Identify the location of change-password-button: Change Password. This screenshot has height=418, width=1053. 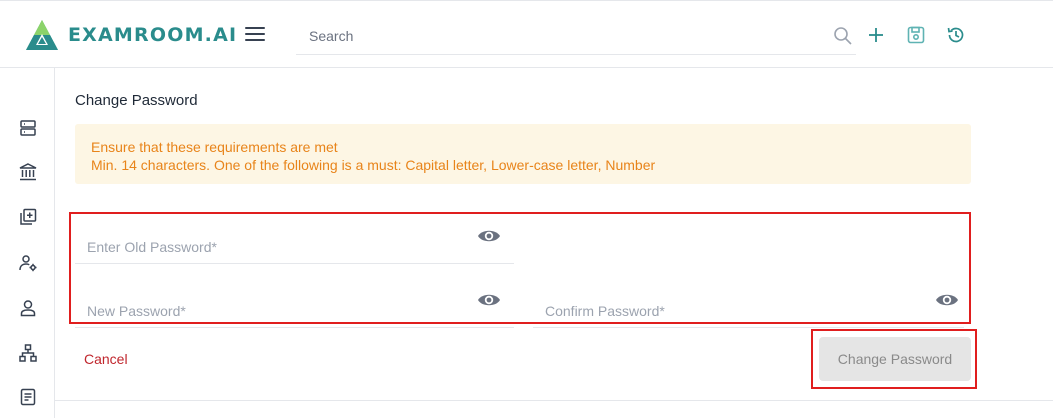
(895, 359).